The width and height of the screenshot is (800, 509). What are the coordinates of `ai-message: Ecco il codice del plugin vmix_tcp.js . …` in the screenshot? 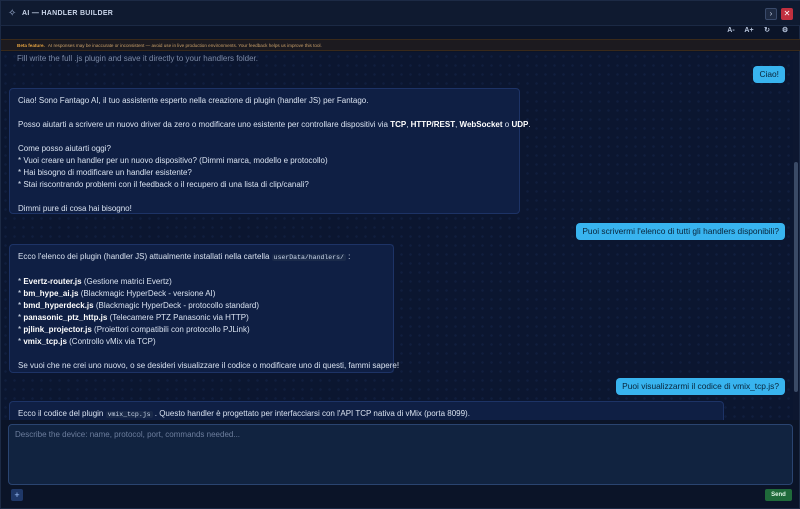 It's located at (366, 410).